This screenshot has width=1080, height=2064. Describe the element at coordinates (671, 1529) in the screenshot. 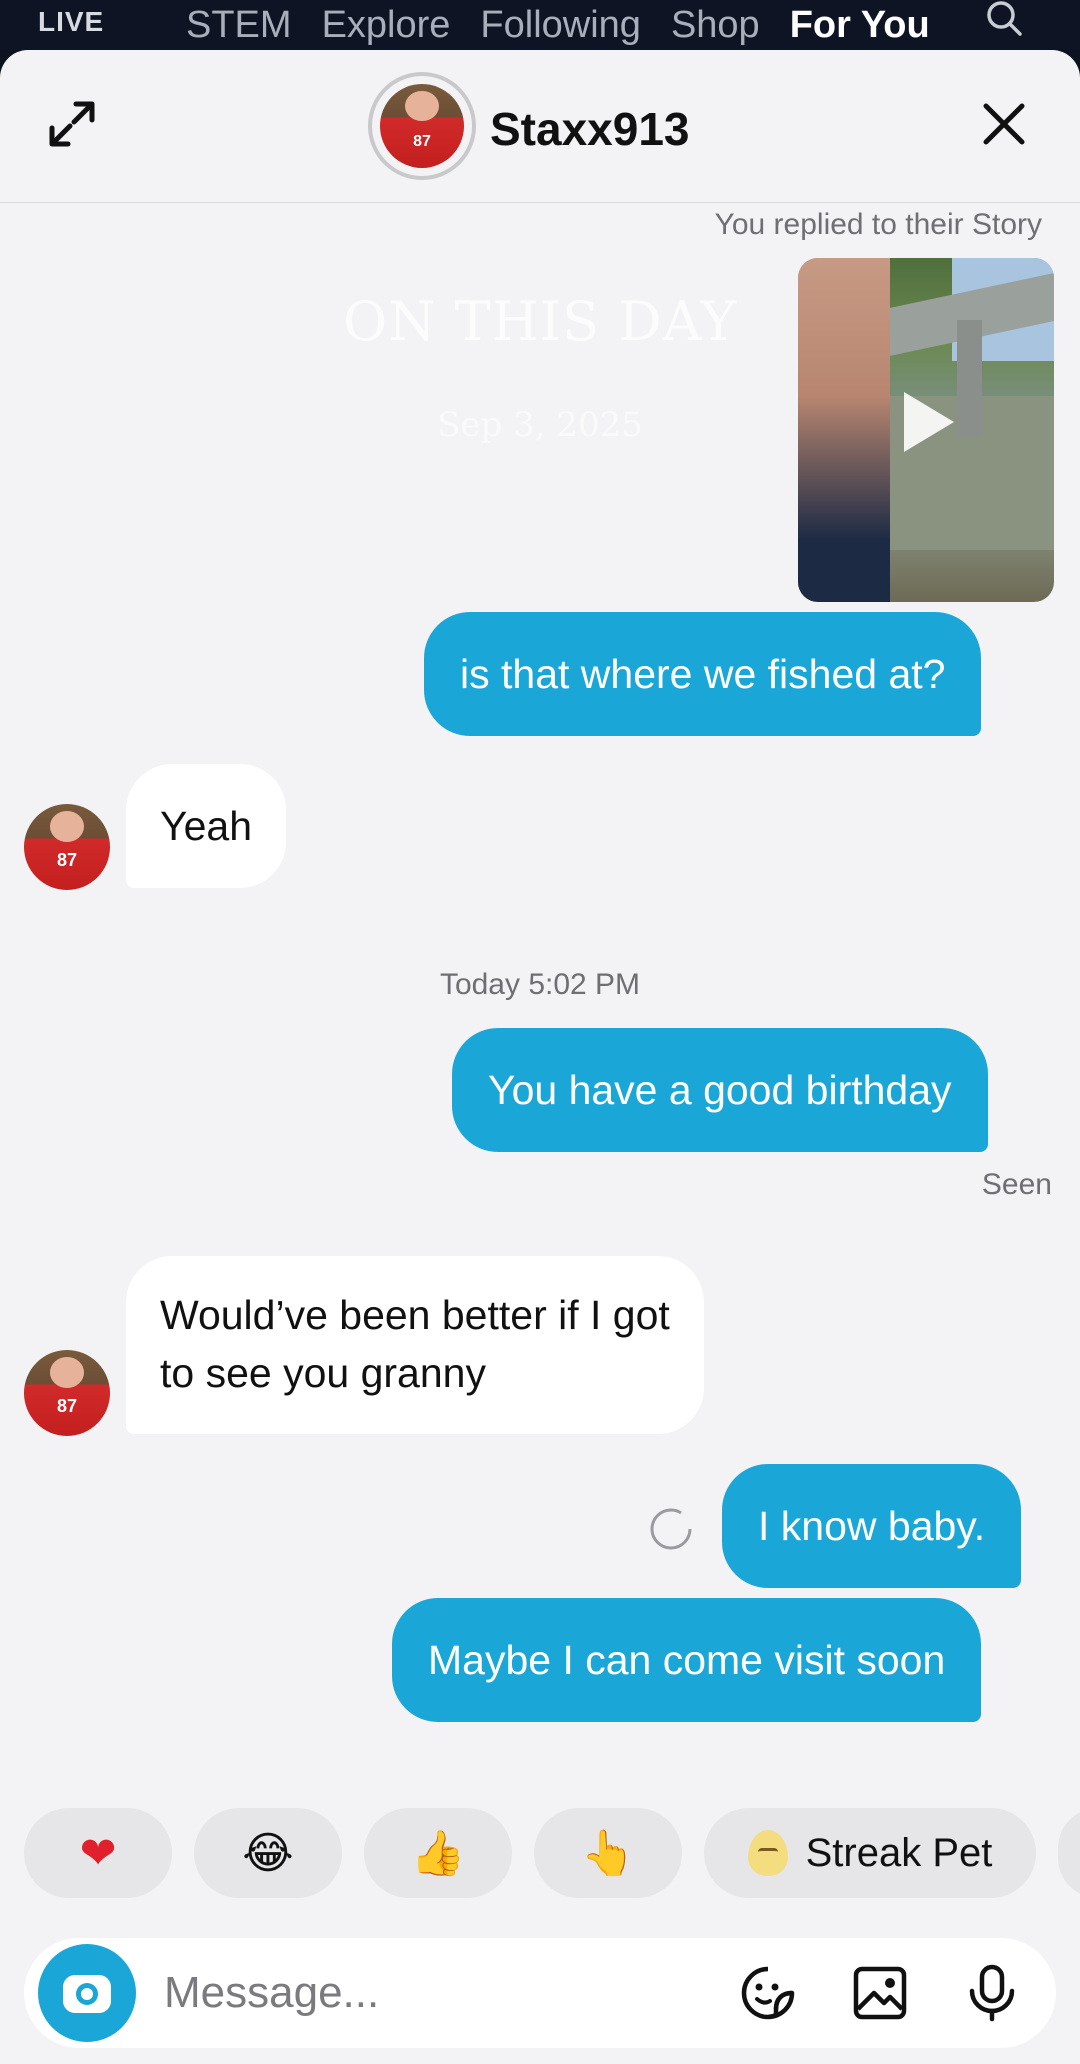

I see `sending-spinner-icon` at that location.